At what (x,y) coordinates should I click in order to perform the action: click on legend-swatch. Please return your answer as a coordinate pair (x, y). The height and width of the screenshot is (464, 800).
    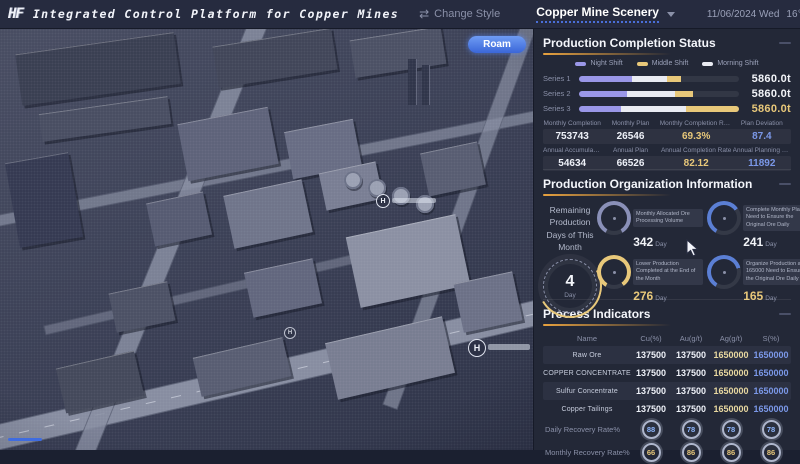
    Looking at the image, I should click on (642, 63).